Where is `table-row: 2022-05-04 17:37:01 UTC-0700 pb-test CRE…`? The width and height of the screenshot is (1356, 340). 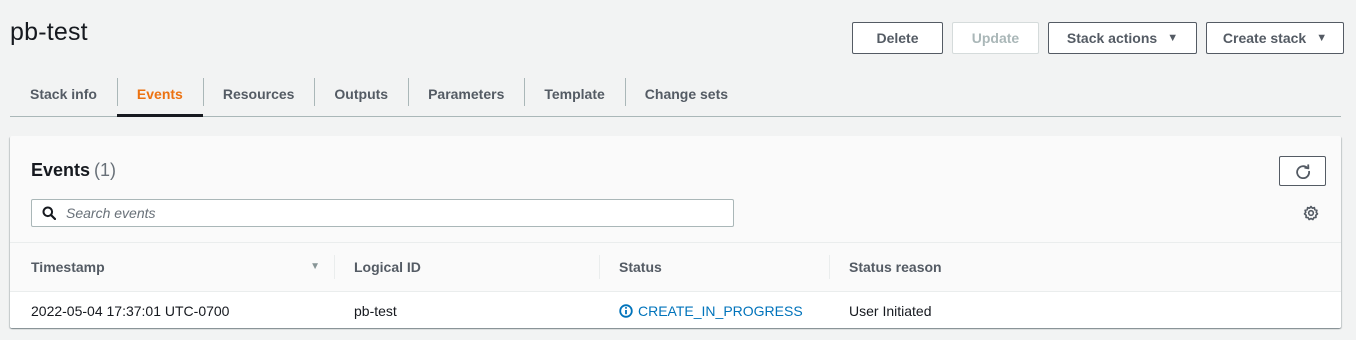 table-row: 2022-05-04 17:37:01 UTC-0700 pb-test CRE… is located at coordinates (675, 310).